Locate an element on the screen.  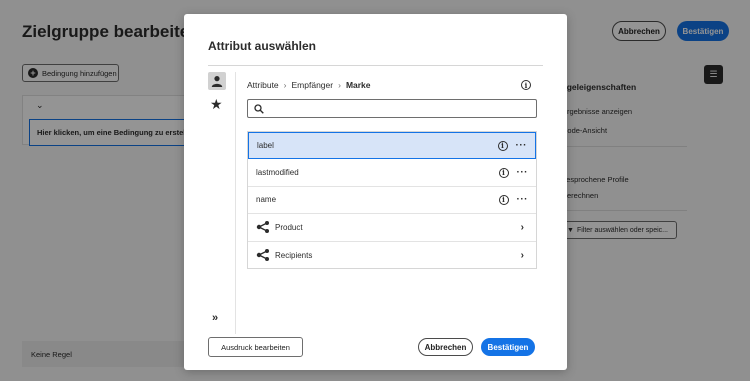
list-item: Recipients › is located at coordinates (392, 255).